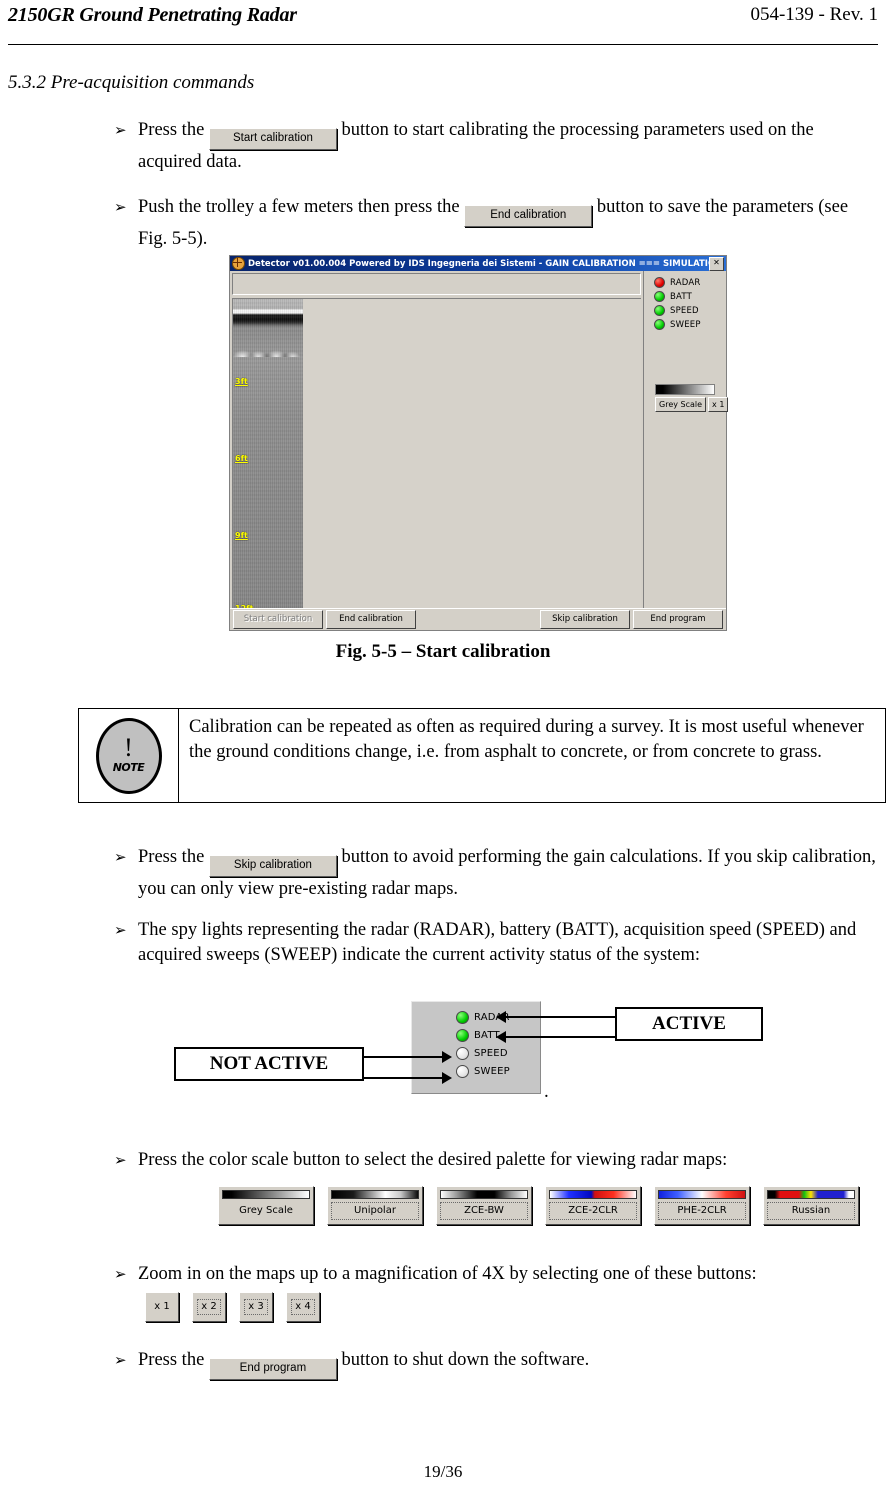 This screenshot has height=1497, width=886. What do you see at coordinates (685, 324) in the screenshot?
I see `led-label-sweep: SWEEP` at bounding box center [685, 324].